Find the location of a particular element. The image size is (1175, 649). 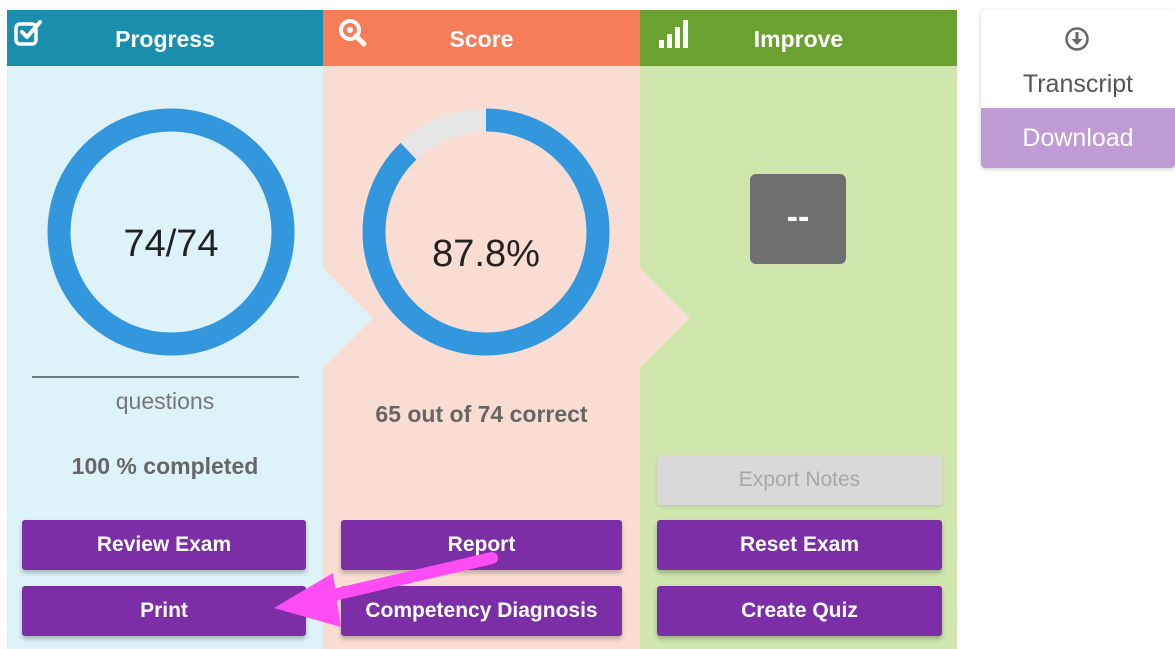

questions-label: questions is located at coordinates (165, 401).